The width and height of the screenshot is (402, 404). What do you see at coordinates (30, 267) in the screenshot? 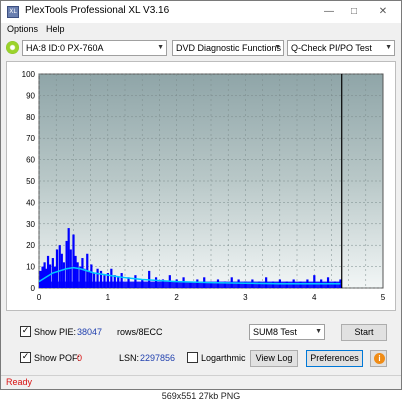
I see `y-tick-label: 10` at bounding box center [30, 267].